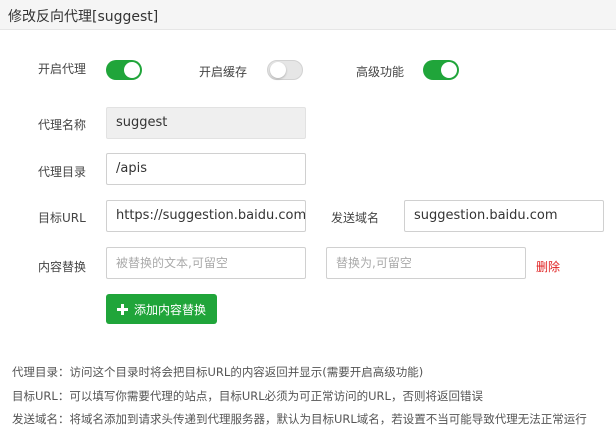 The height and width of the screenshot is (427, 616). What do you see at coordinates (122, 309) in the screenshot?
I see `plus-icon` at bounding box center [122, 309].